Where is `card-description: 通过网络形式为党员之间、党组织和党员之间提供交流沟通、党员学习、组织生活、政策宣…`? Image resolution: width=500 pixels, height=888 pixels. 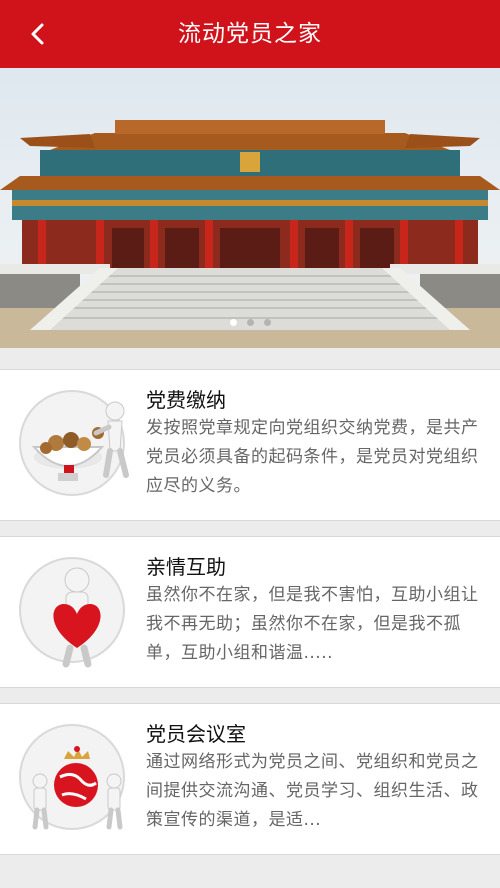 card-description: 通过网络形式为党员之间、党组织和党员之间提供交流沟通、党员学习、组织生活、政策宣… is located at coordinates (312, 791).